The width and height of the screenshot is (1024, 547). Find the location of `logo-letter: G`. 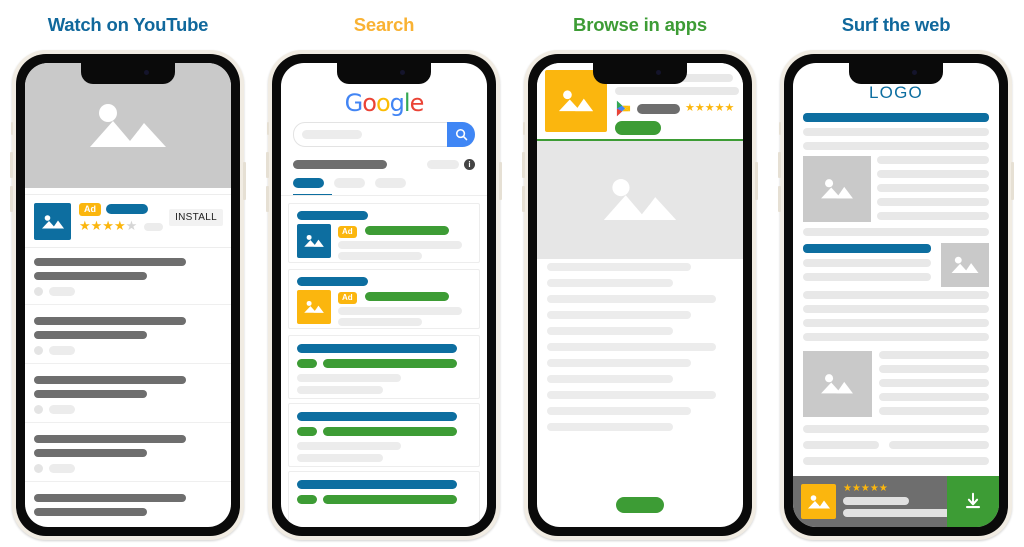

logo-letter: G is located at coordinates (354, 103).